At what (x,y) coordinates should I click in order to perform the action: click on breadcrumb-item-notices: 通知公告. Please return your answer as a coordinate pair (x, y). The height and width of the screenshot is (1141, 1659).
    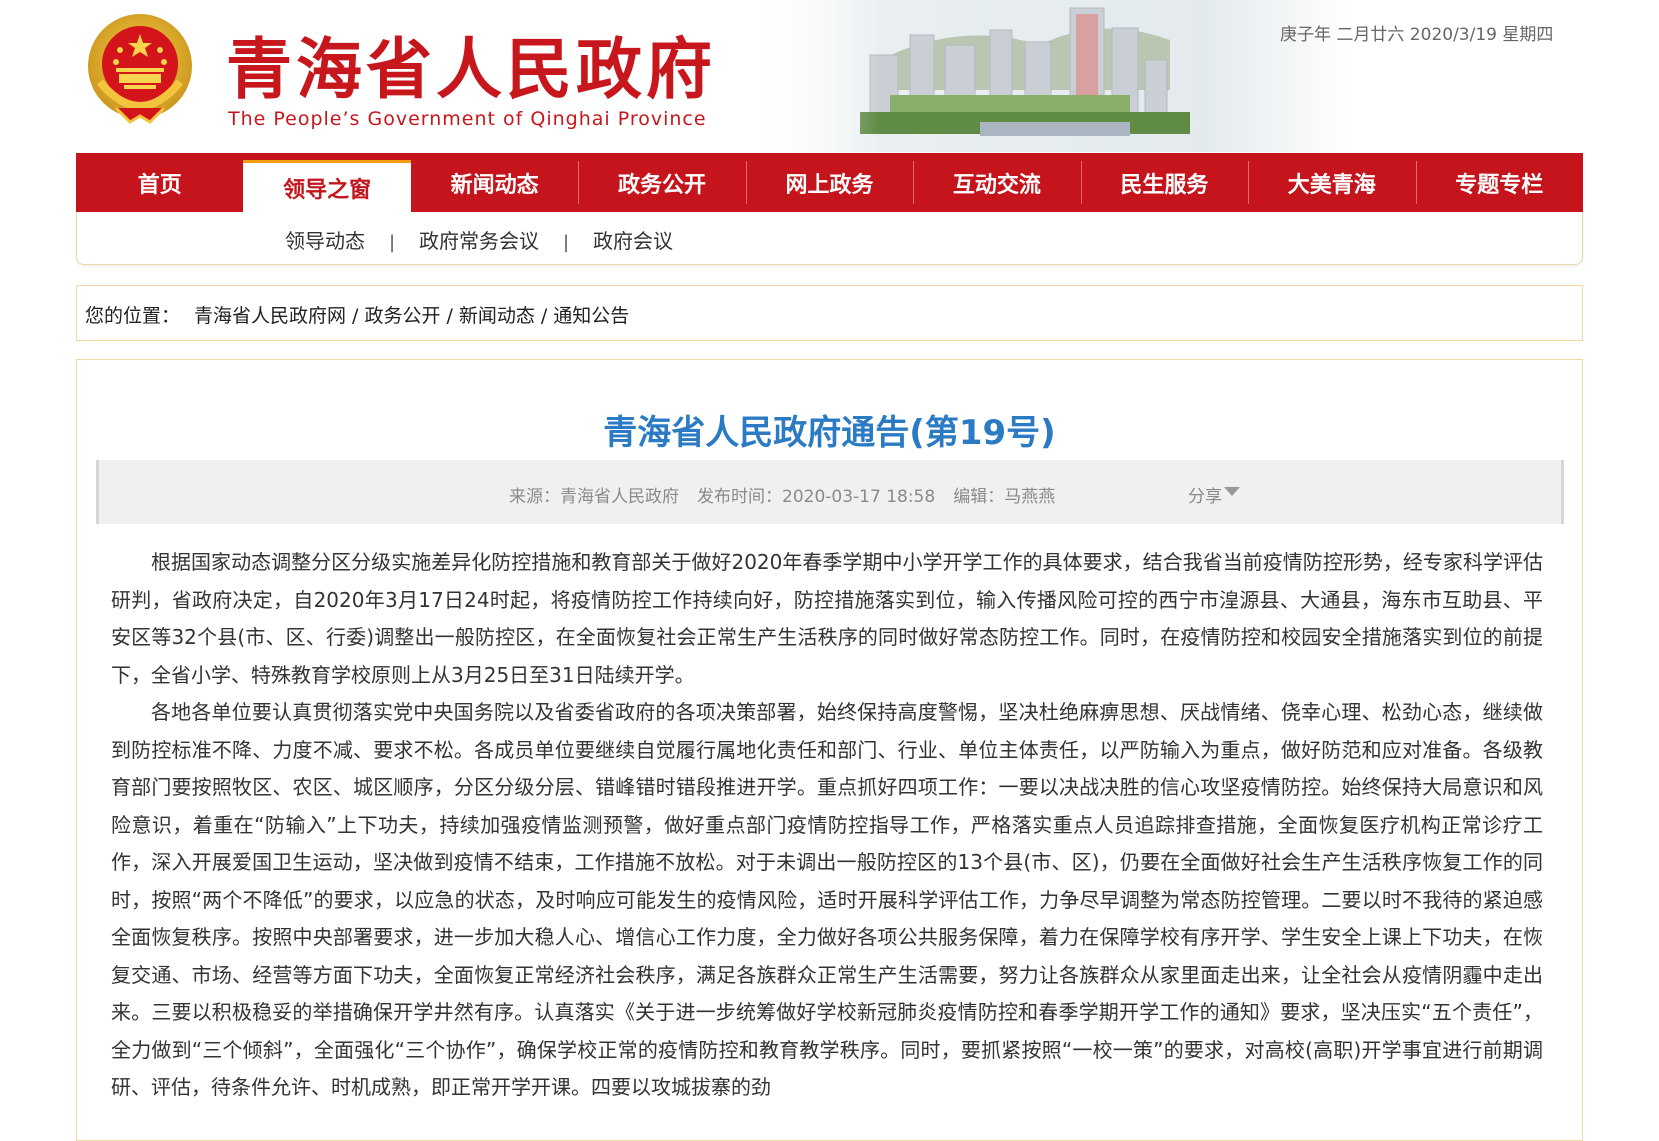
    Looking at the image, I should click on (591, 316).